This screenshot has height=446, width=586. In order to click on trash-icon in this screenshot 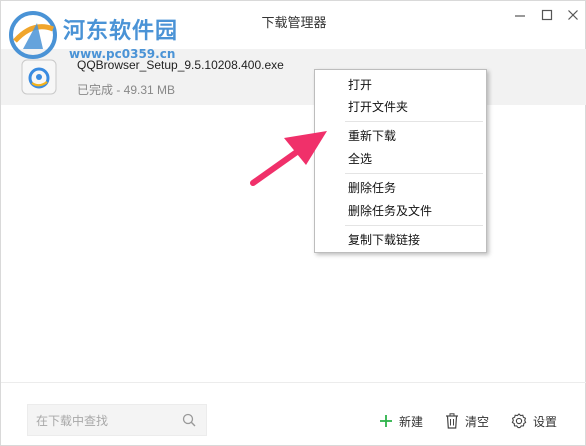, I will do `click(452, 421)`.